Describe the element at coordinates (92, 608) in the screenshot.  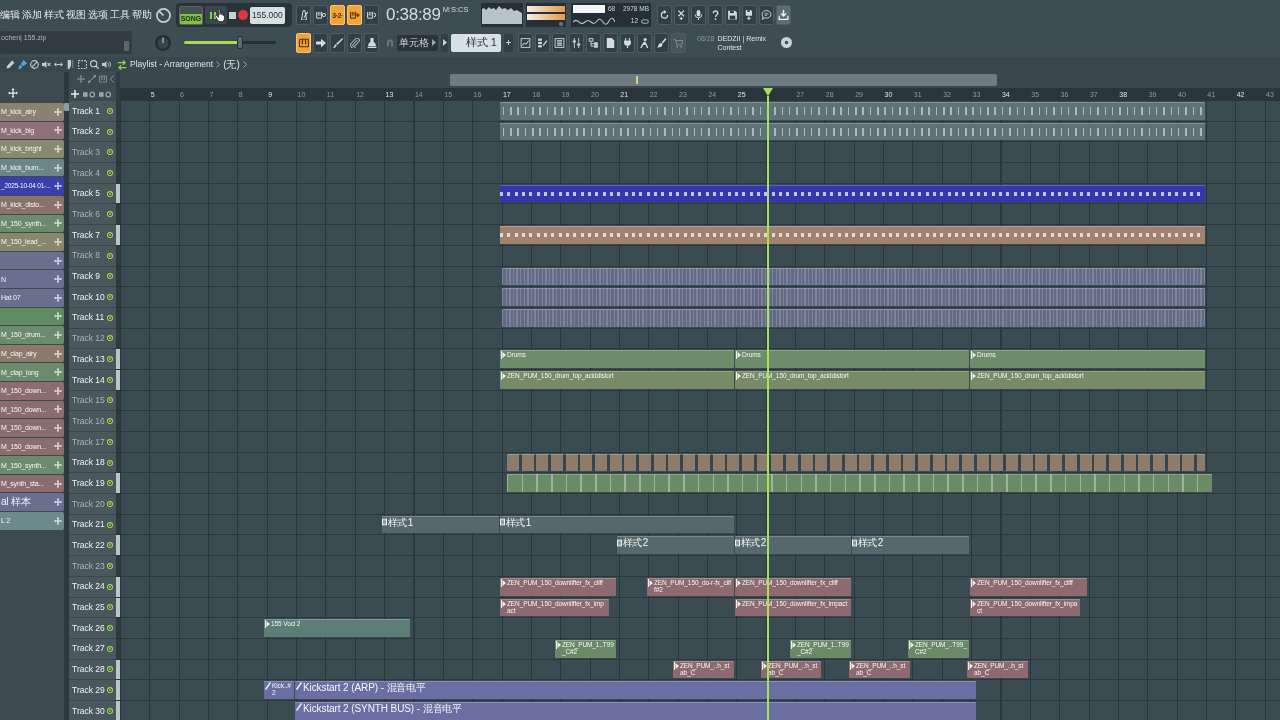
I see `track-header: Track 25` at that location.